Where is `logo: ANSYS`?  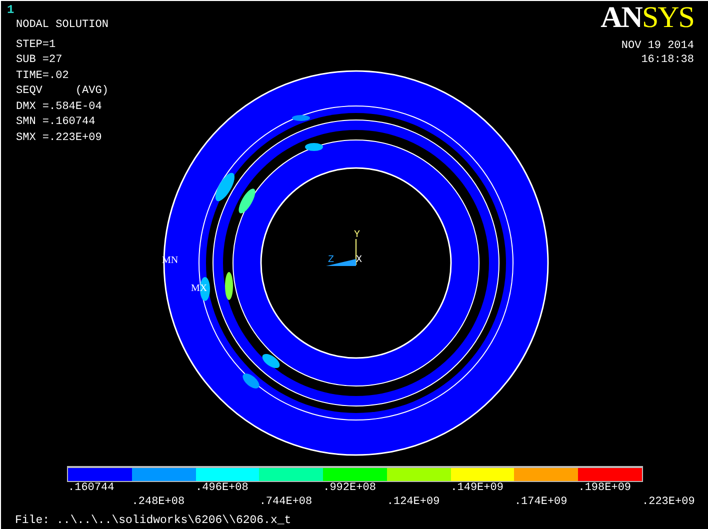
logo: ANSYS is located at coordinates (647, 18).